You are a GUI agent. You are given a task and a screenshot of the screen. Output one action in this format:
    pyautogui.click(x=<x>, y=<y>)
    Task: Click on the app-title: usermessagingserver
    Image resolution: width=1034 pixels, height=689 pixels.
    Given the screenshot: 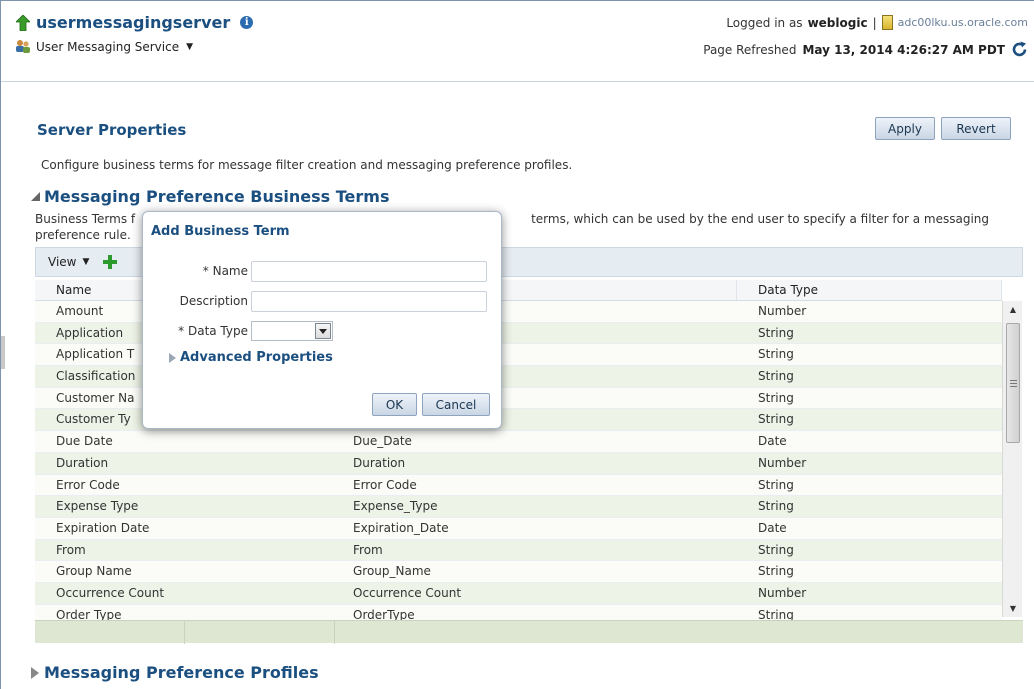 What is the action you would take?
    pyautogui.click(x=133, y=22)
    